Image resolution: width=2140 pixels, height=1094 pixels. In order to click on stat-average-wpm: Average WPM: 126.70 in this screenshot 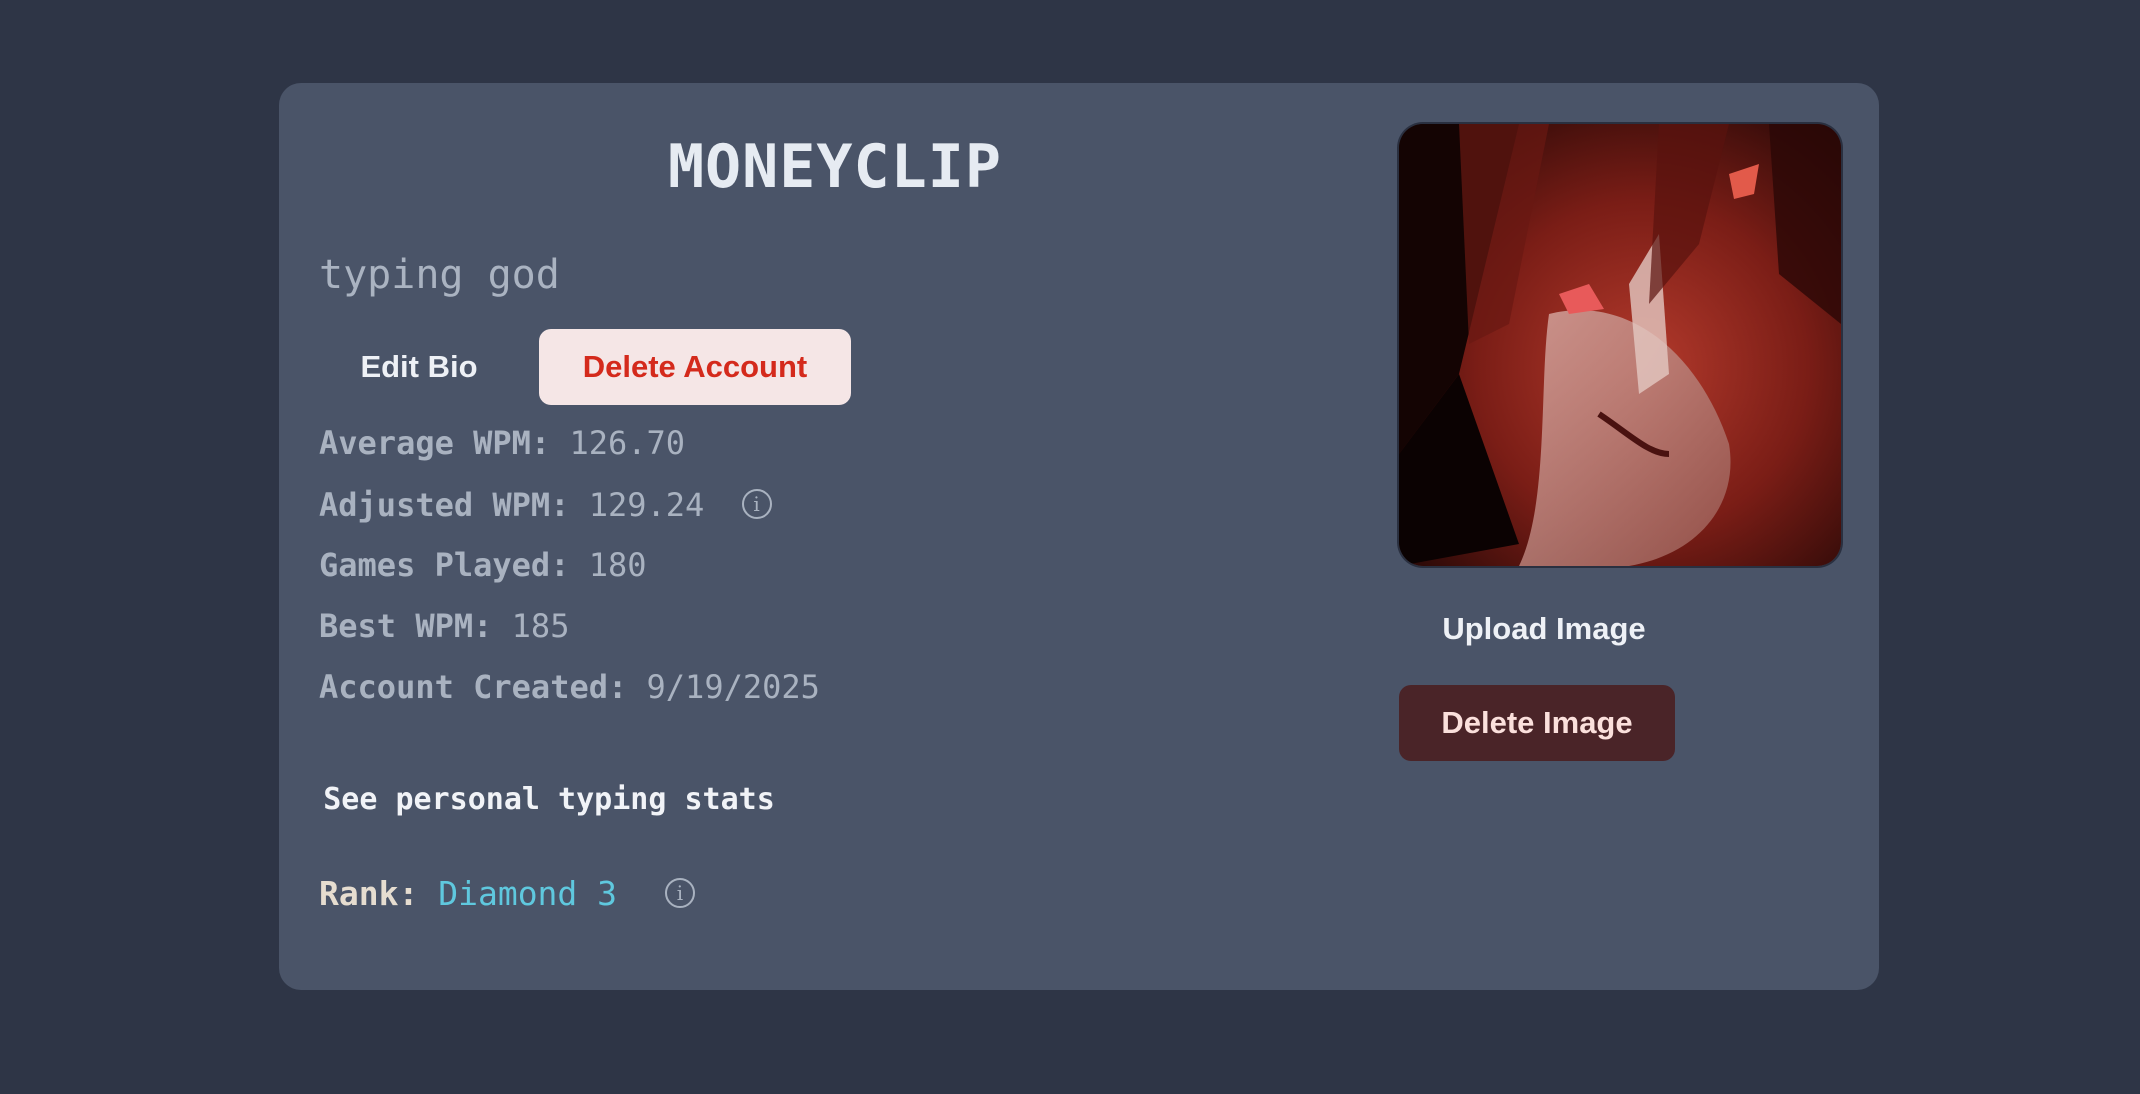, I will do `click(502, 443)`.